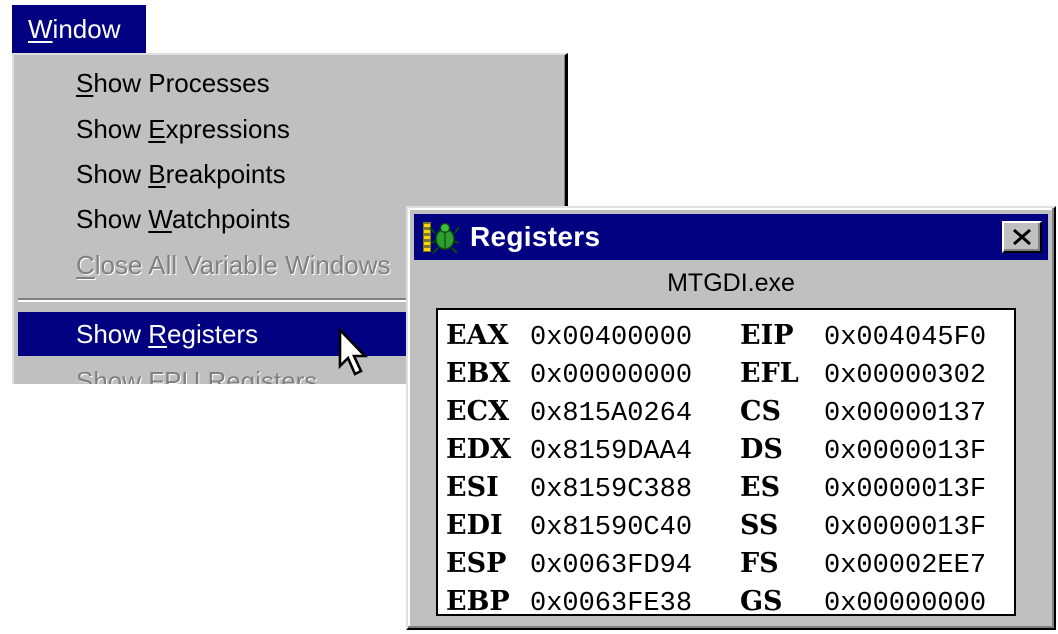 The width and height of the screenshot is (1058, 634). I want to click on register-value: 0x00000137, so click(905, 414).